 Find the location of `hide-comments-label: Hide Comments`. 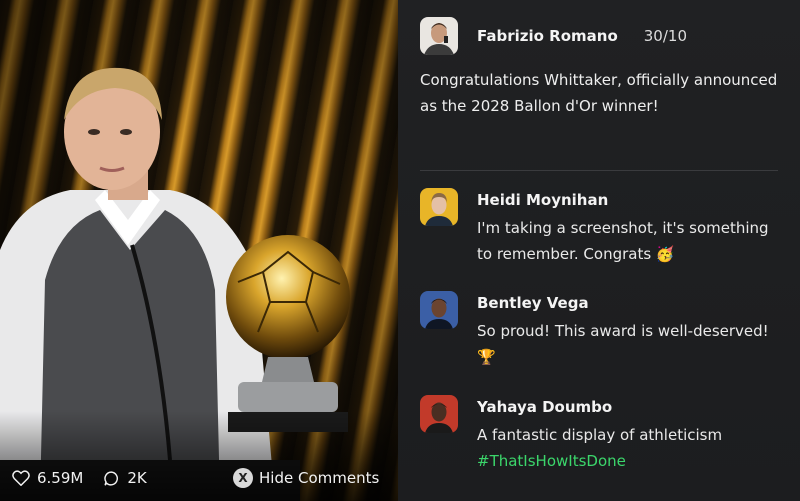

hide-comments-label: Hide Comments is located at coordinates (319, 478).